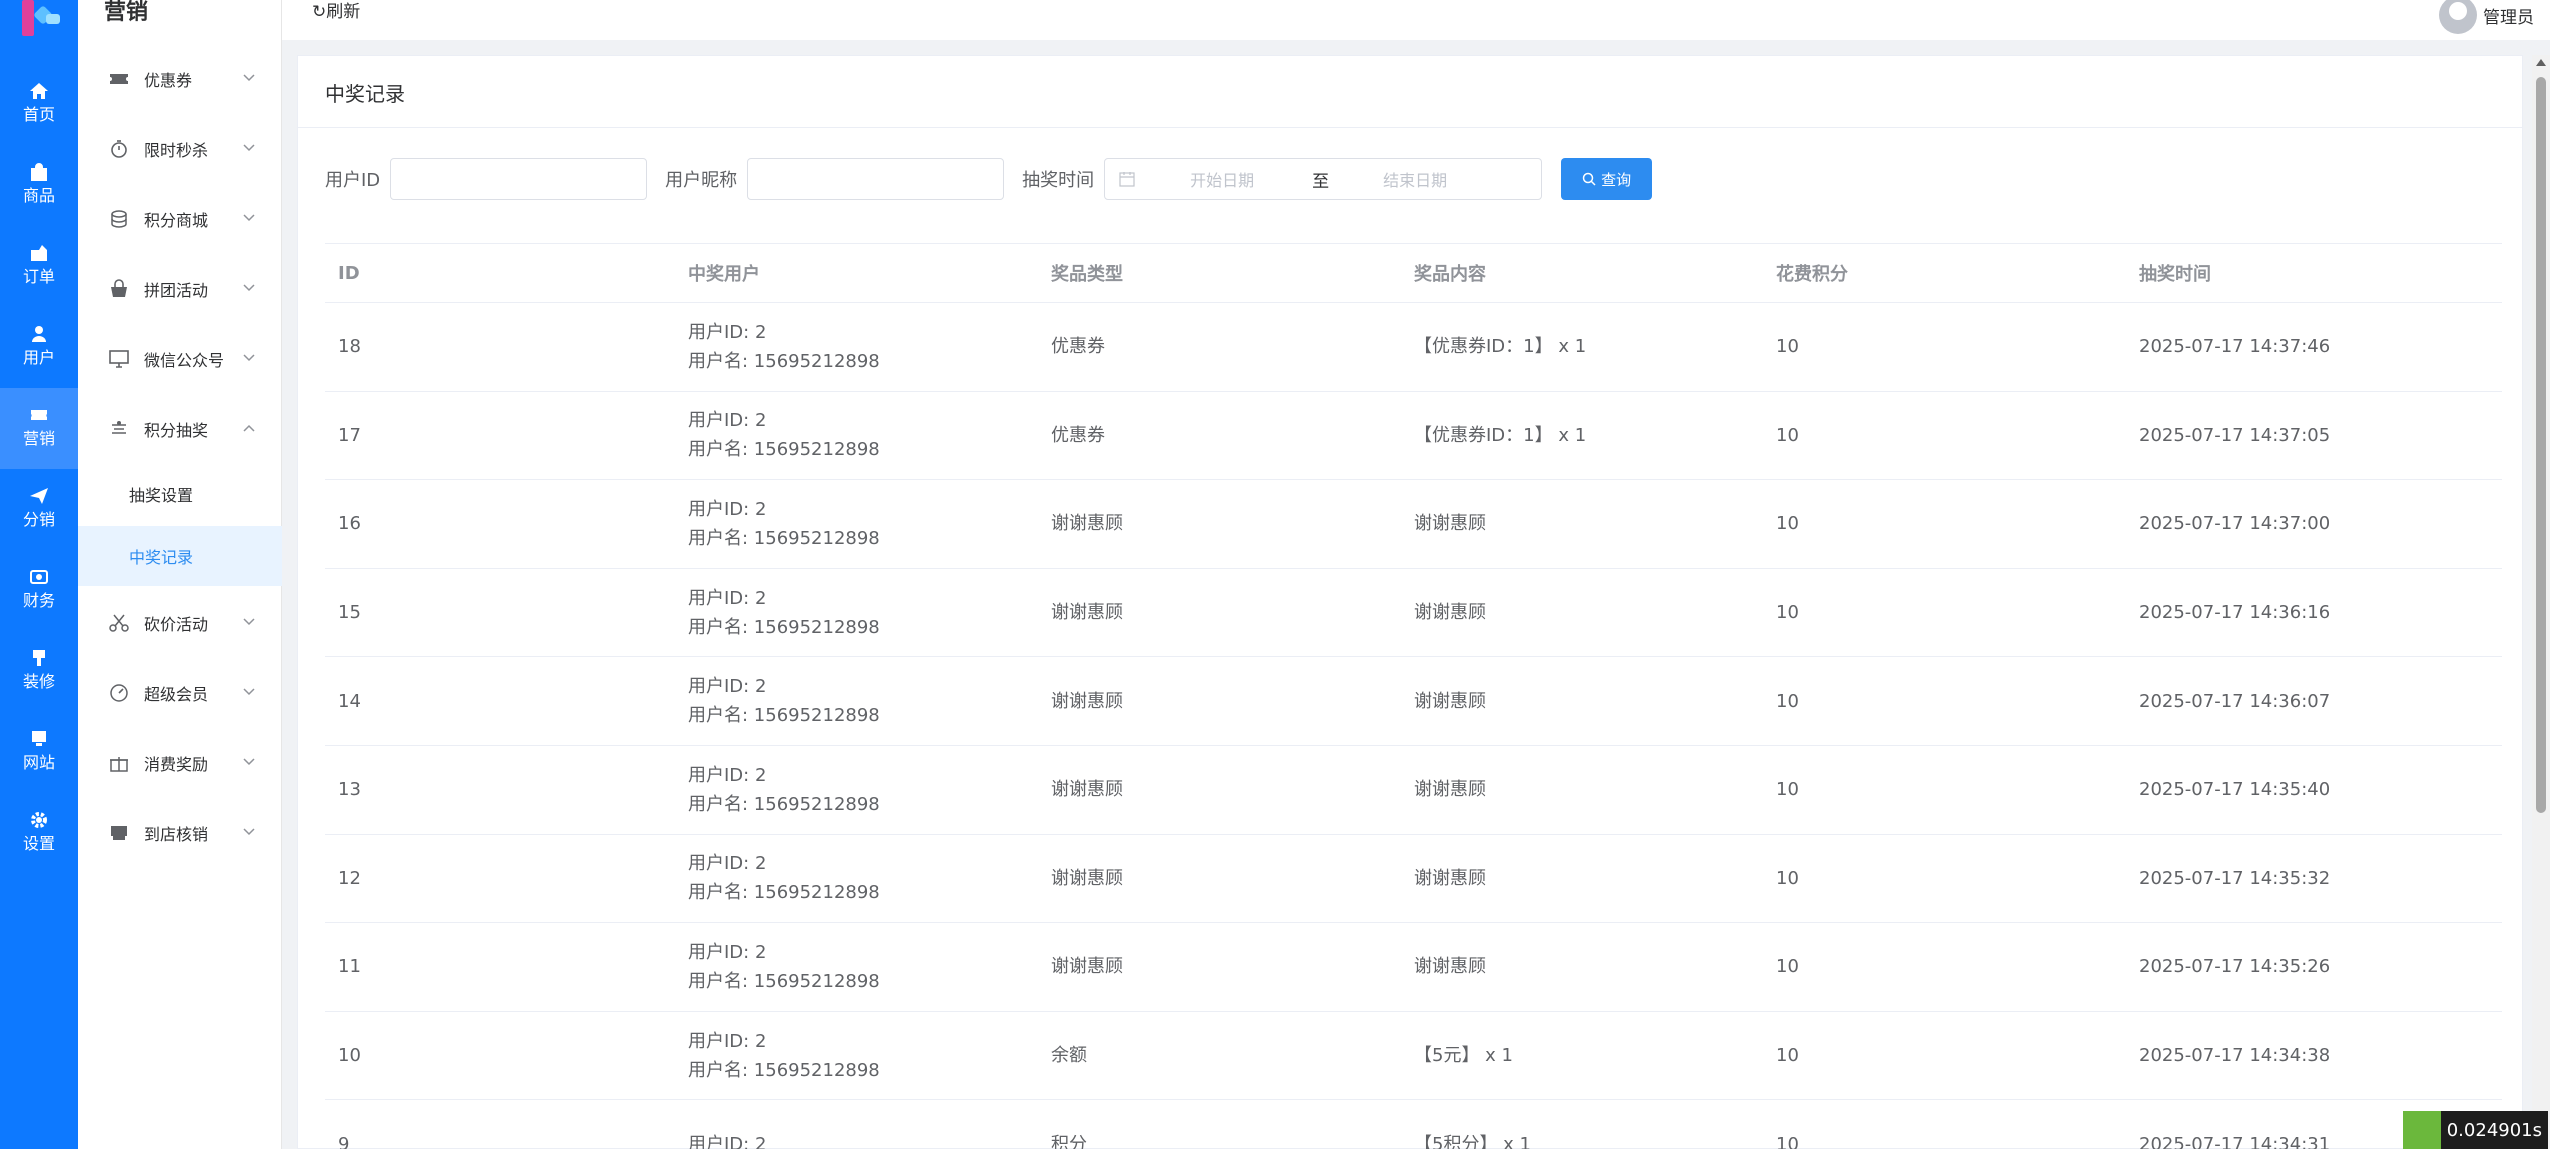  What do you see at coordinates (1222, 179) in the screenshot?
I see `start-date-input: 开始日期` at bounding box center [1222, 179].